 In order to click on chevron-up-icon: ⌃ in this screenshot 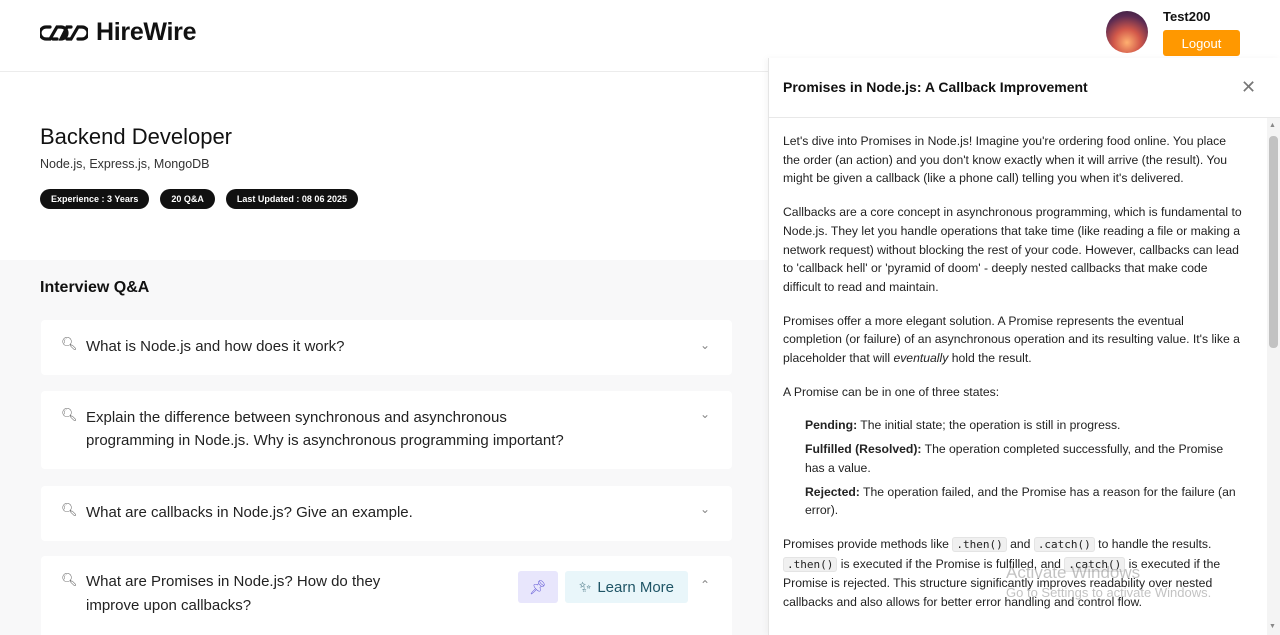, I will do `click(705, 585)`.